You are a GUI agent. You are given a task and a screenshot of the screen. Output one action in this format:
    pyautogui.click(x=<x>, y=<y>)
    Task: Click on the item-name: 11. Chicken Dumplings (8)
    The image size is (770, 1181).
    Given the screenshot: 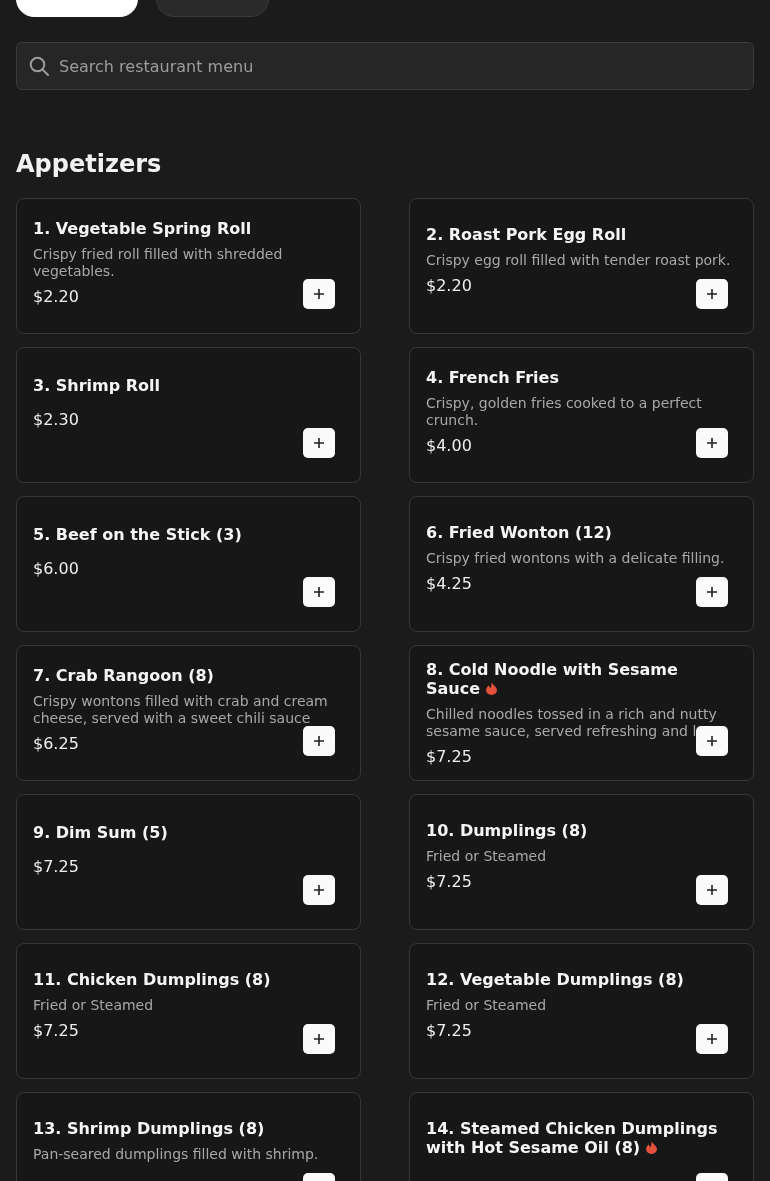 What is the action you would take?
    pyautogui.click(x=152, y=980)
    